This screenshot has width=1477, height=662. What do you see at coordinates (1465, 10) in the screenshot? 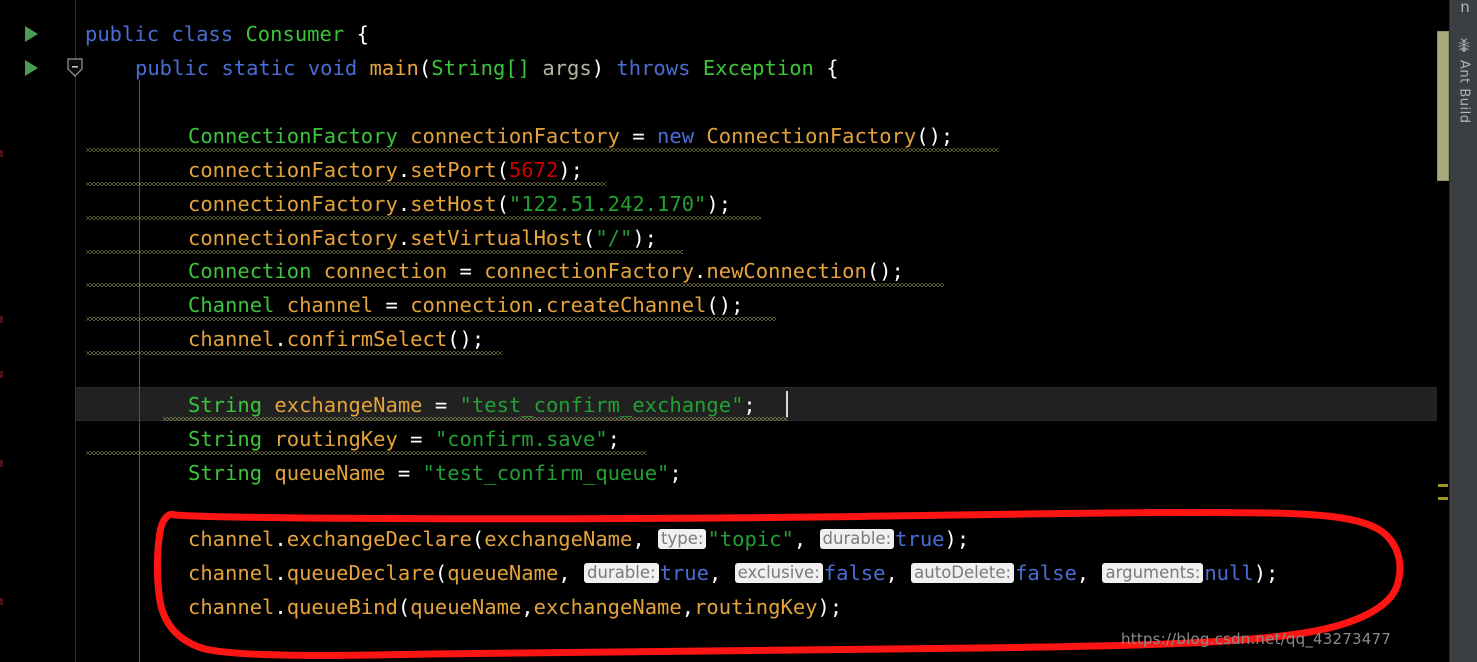
I see `tool-window-tab-fragment: n` at bounding box center [1465, 10].